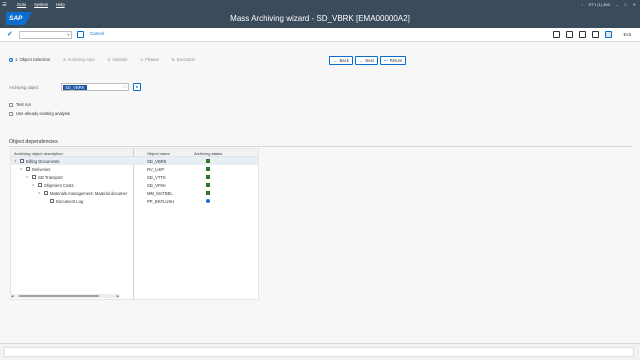 The height and width of the screenshot is (360, 640). I want to click on step-object-selection: 1. Object Selection, so click(29, 59).